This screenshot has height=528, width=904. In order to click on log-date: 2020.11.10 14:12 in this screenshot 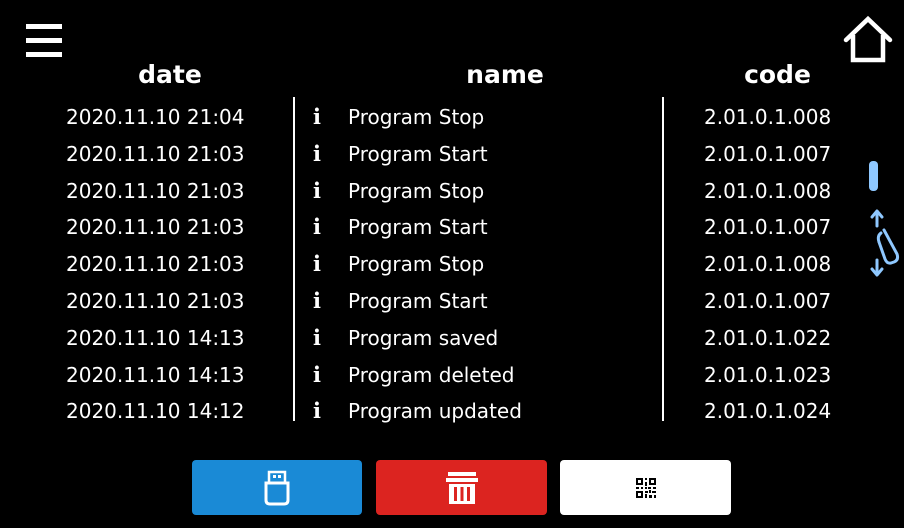, I will do `click(155, 411)`.